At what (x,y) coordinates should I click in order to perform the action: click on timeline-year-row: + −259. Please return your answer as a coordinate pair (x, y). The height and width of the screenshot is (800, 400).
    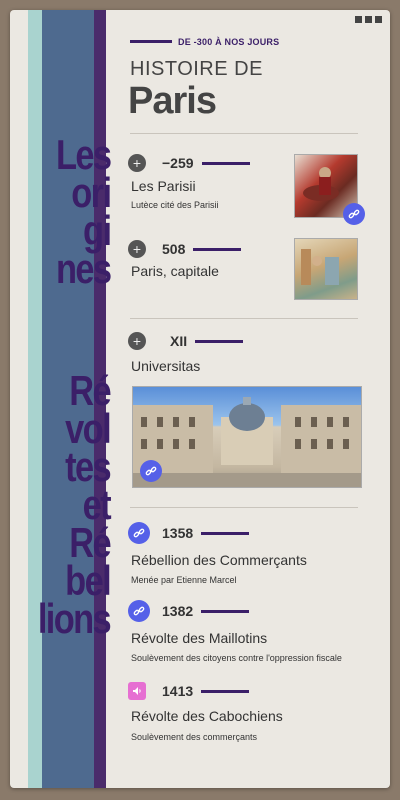
    Looking at the image, I should click on (189, 163).